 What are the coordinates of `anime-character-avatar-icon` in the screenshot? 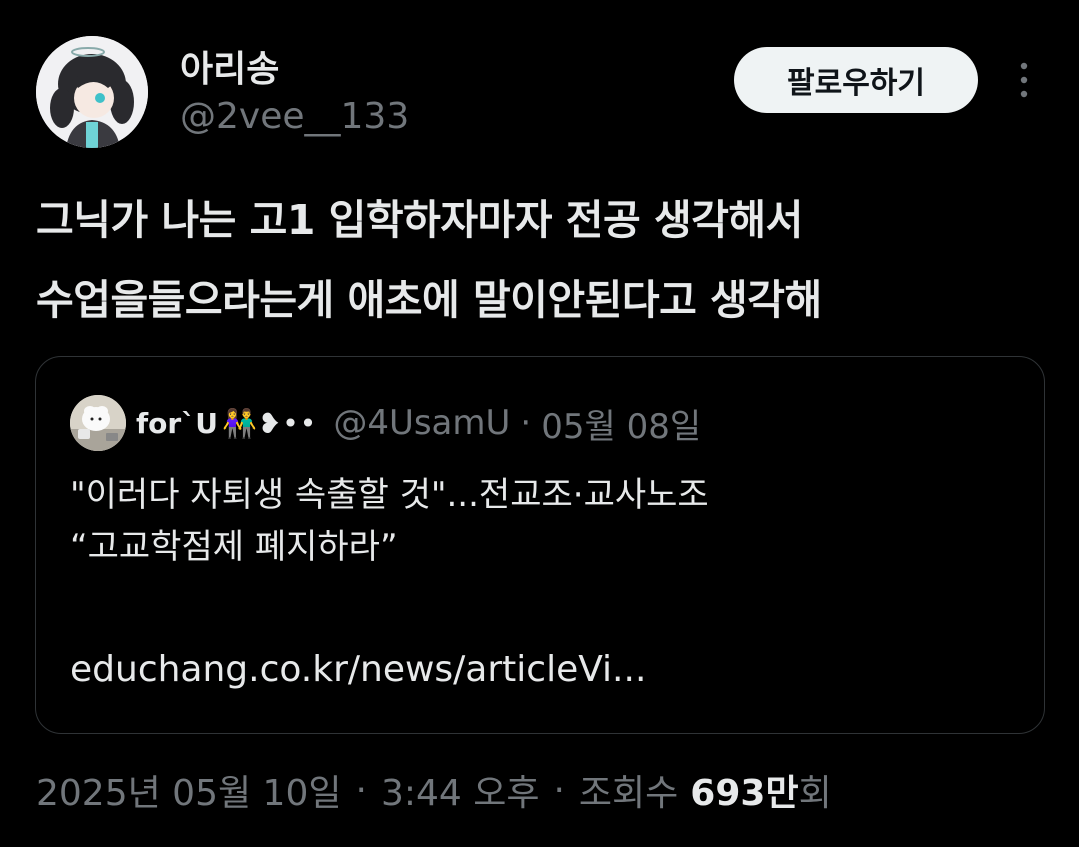 It's located at (92, 92).